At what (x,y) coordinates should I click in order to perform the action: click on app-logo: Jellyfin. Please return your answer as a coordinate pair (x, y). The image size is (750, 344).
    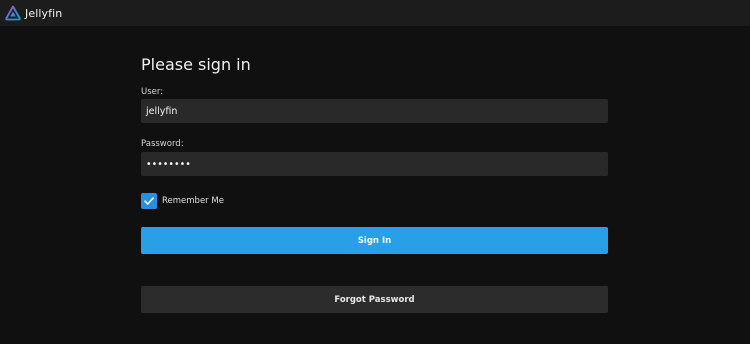
    Looking at the image, I should click on (33, 13).